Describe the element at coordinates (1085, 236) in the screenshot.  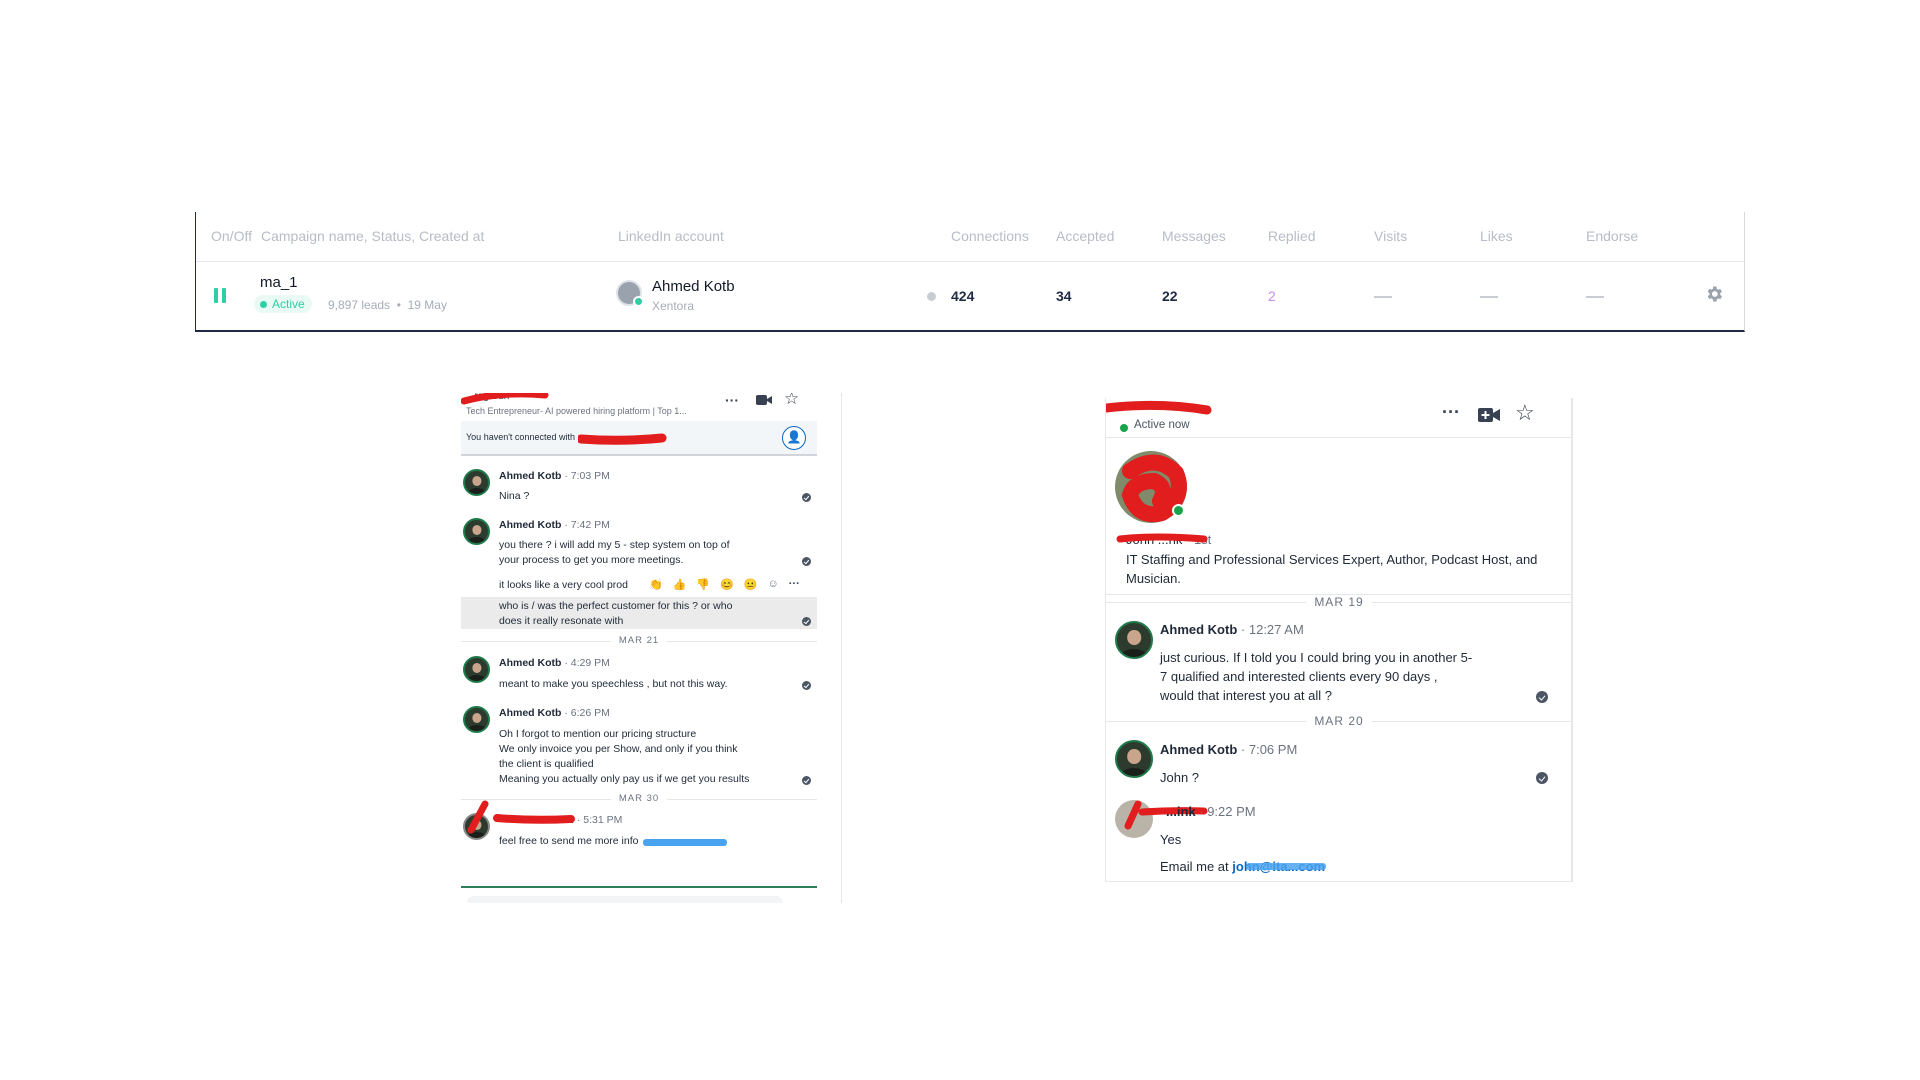
I see `col-accepted: Accepted` at that location.